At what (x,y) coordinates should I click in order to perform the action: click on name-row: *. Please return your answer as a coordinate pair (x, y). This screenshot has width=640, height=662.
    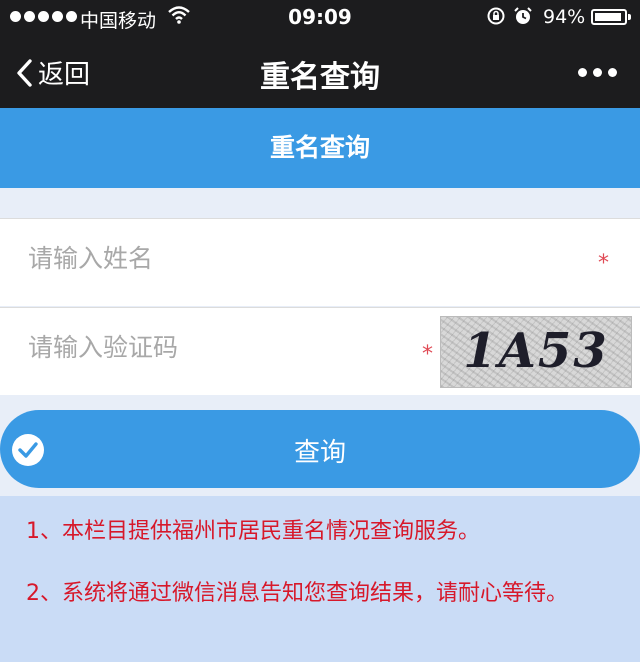
    Looking at the image, I should click on (320, 262).